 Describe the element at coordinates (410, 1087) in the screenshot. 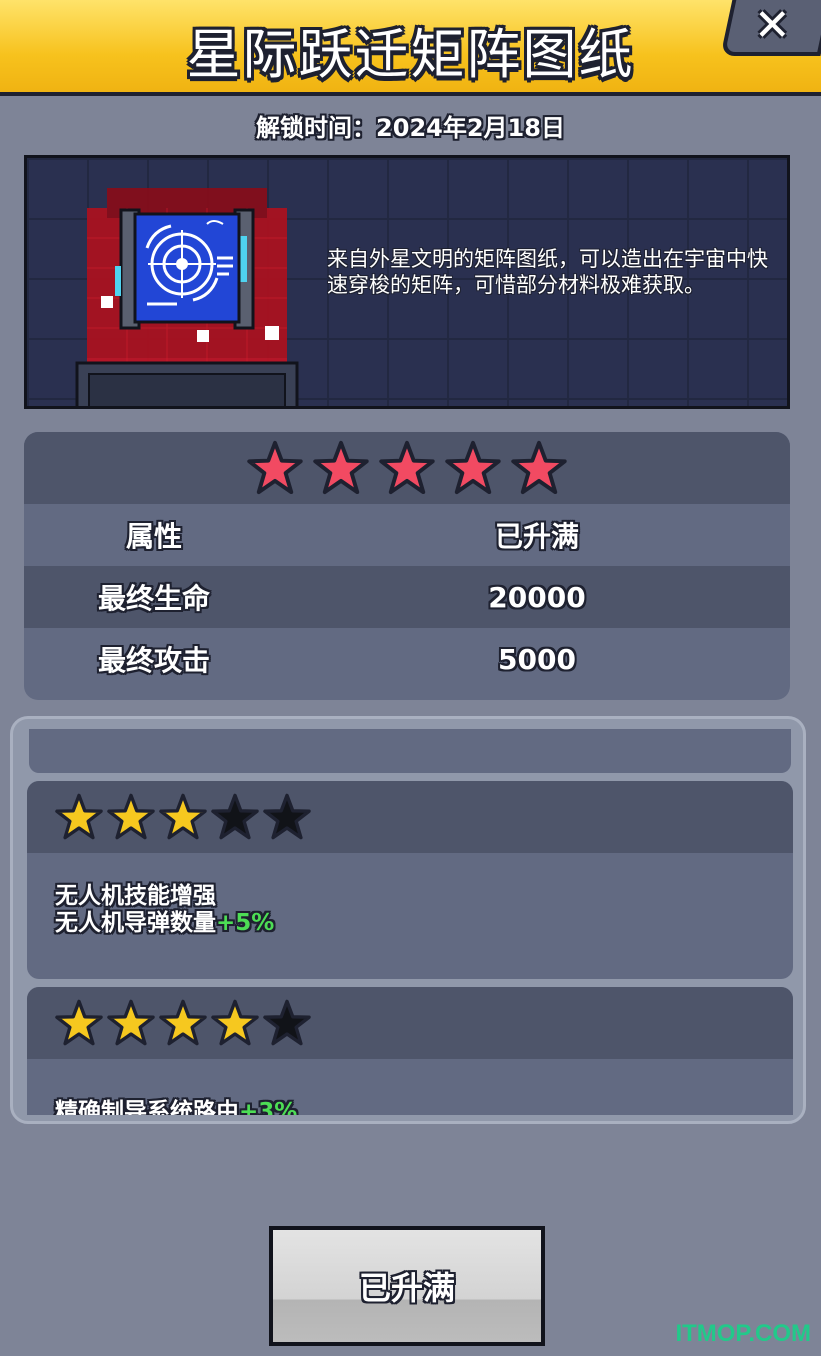

I see `skill-description: 精确制导系统路由+3%` at that location.